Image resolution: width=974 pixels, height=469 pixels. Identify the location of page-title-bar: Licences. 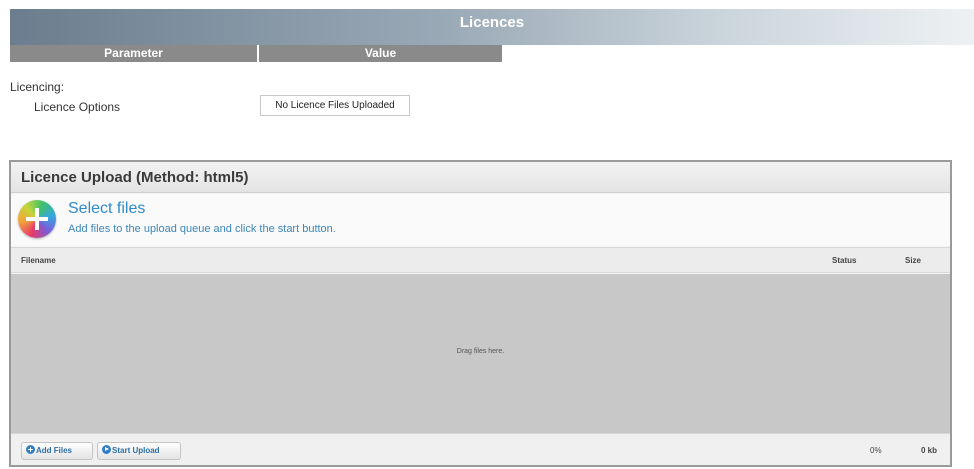
(492, 27).